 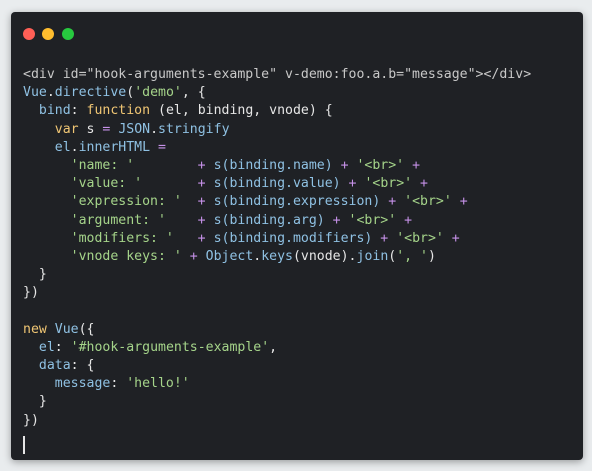 I want to click on code-token: Object, so click(x=229, y=256).